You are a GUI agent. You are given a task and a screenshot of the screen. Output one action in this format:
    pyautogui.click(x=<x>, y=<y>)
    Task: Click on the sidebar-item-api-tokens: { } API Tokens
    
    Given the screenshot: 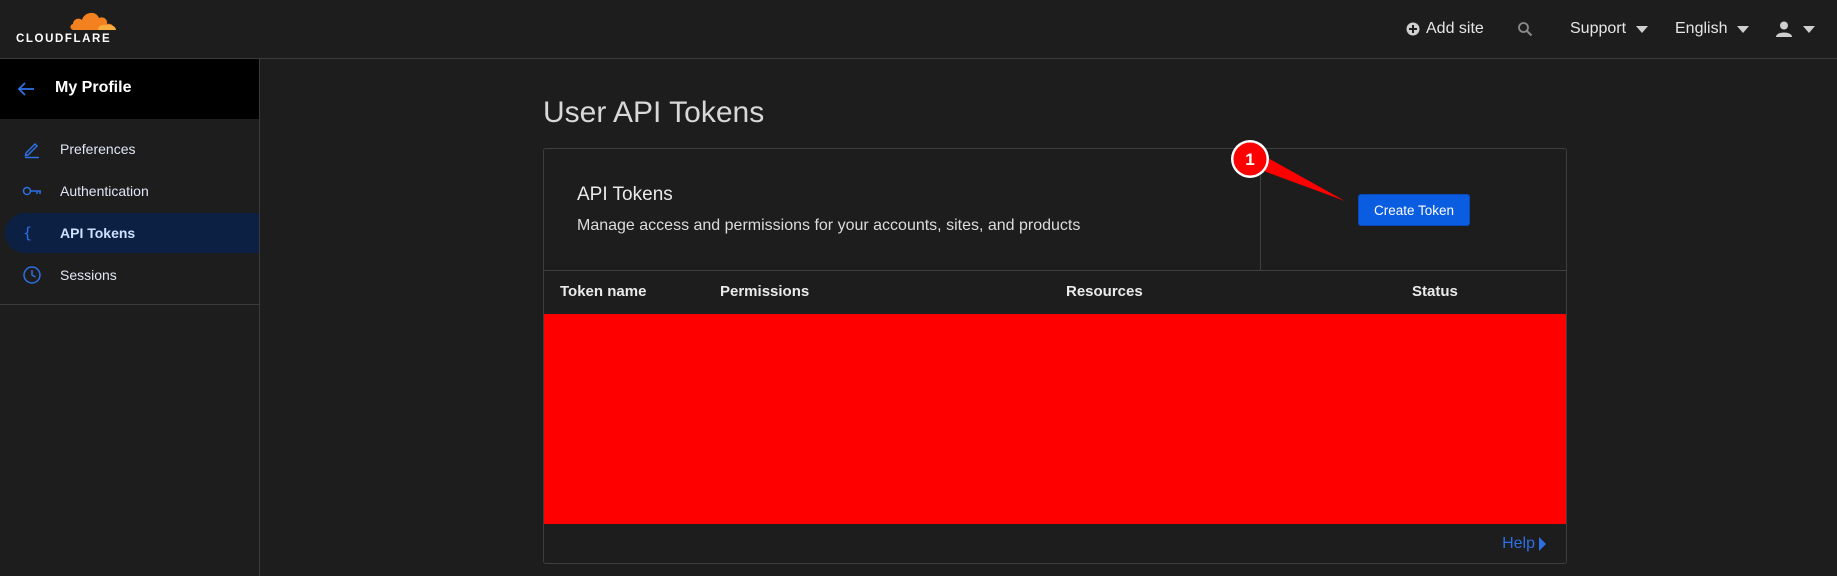 What is the action you would take?
    pyautogui.click(x=132, y=233)
    